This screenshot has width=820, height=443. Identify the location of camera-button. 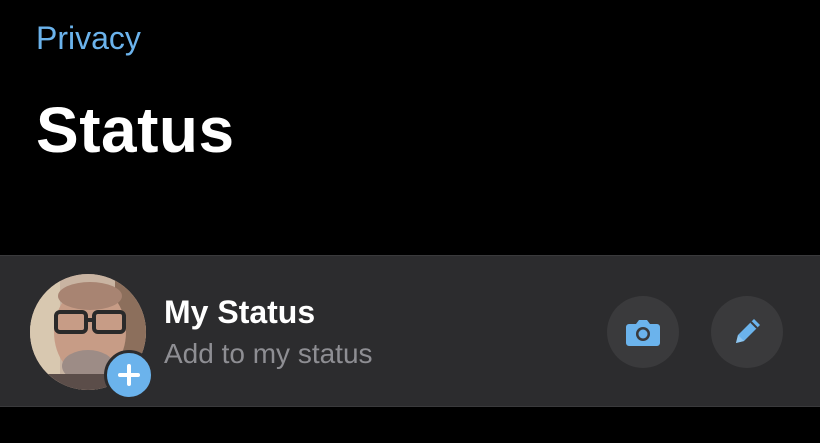
(643, 332).